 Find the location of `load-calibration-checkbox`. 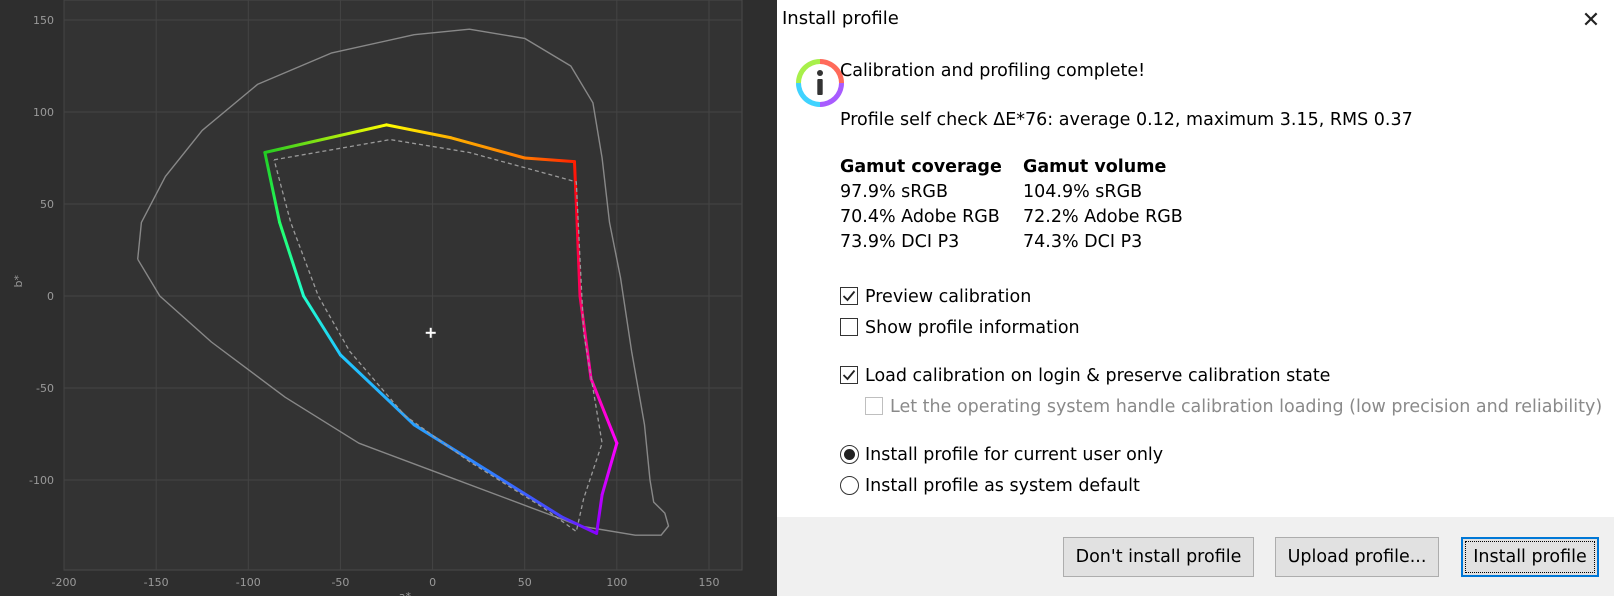

load-calibration-checkbox is located at coordinates (849, 375).